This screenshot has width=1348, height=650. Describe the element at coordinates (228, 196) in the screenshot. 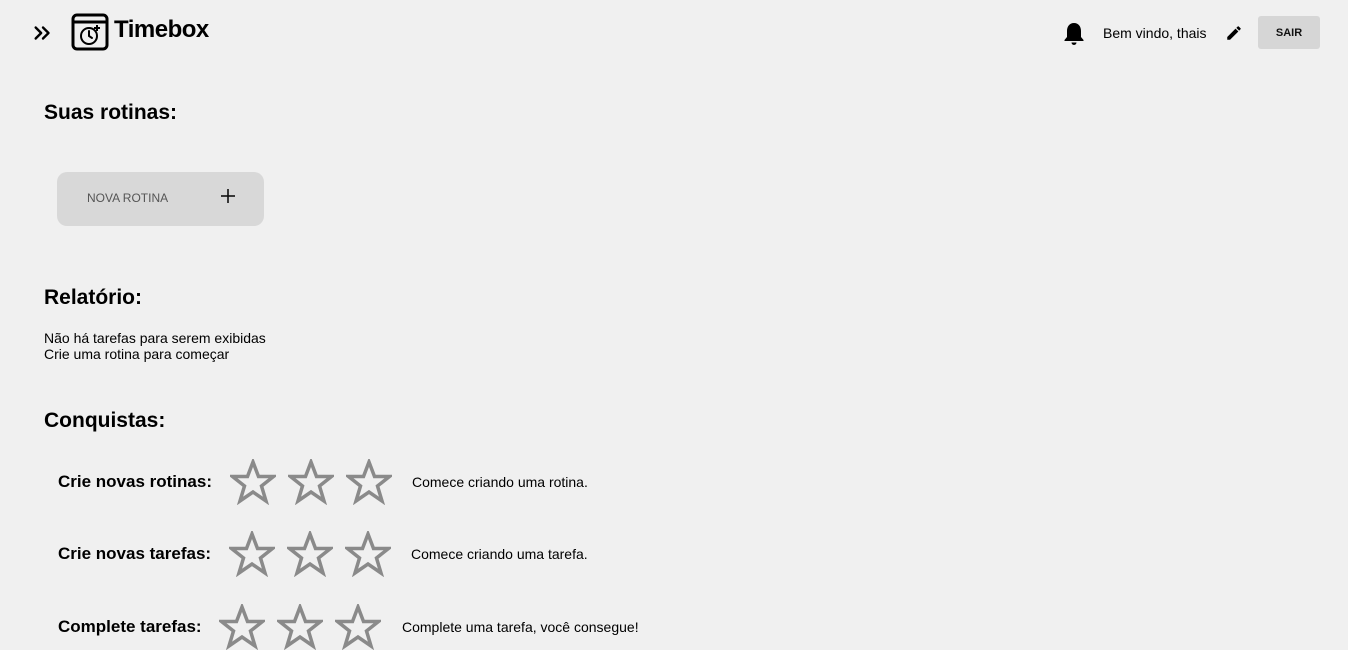

I see `plus-icon` at that location.